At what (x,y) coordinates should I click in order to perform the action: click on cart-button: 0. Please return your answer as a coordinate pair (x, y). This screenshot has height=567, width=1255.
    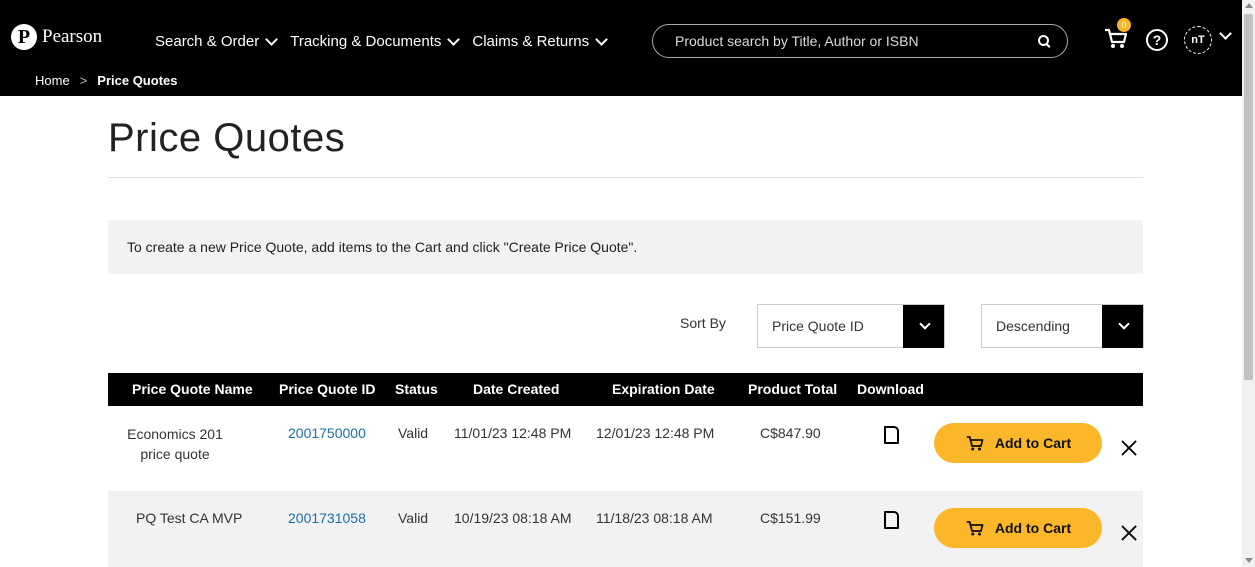
    Looking at the image, I should click on (1117, 36).